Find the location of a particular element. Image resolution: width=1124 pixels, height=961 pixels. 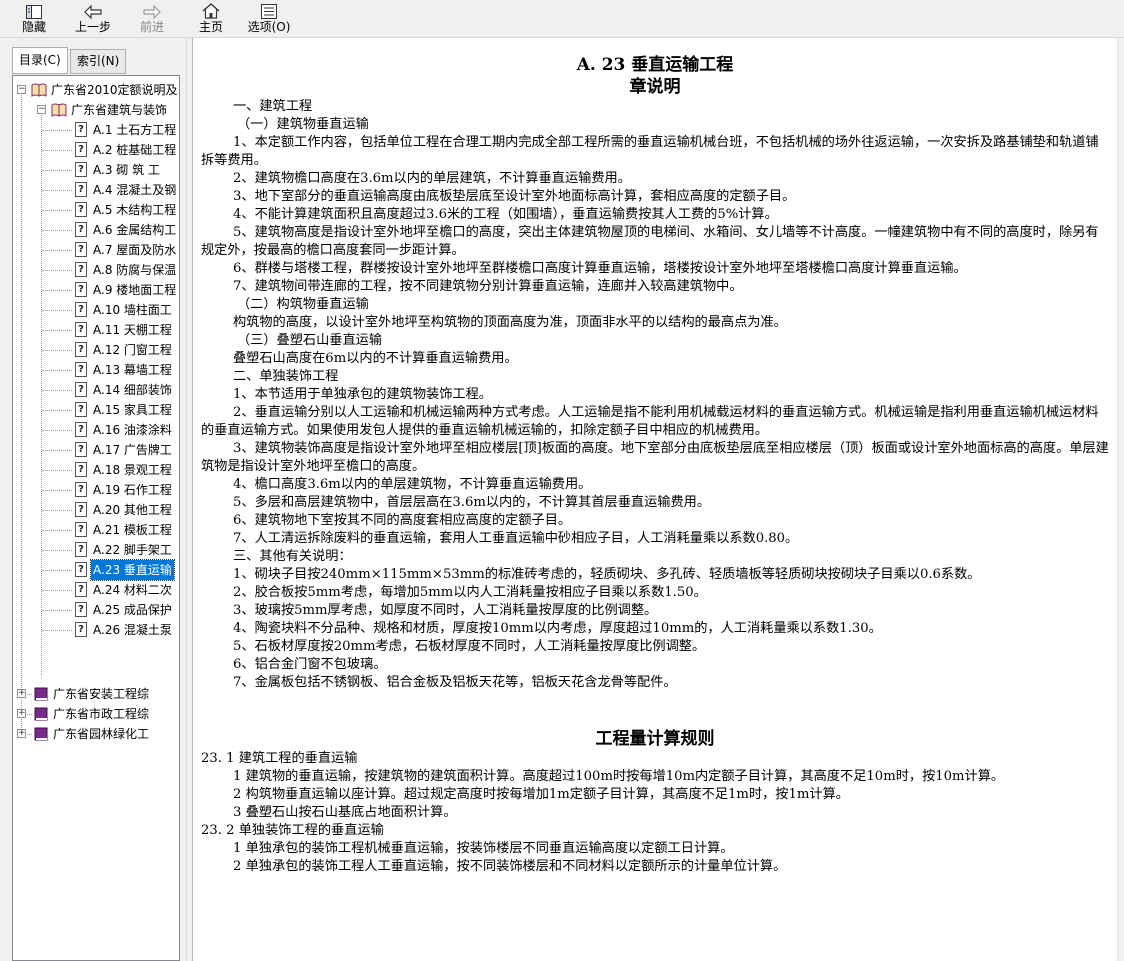

options-button: 选项(O) is located at coordinates (269, 19).